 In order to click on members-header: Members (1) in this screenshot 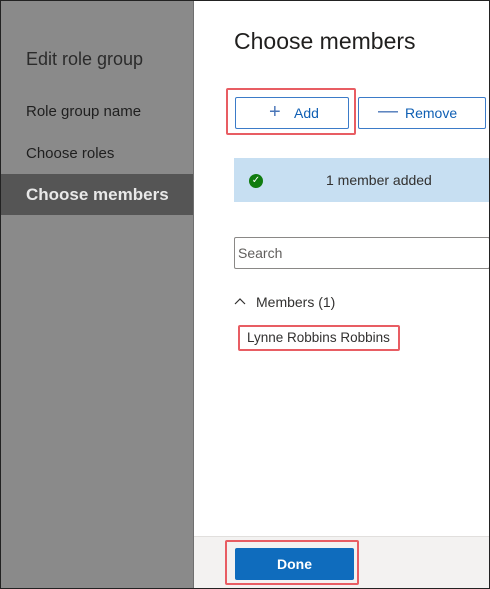, I will do `click(296, 302)`.